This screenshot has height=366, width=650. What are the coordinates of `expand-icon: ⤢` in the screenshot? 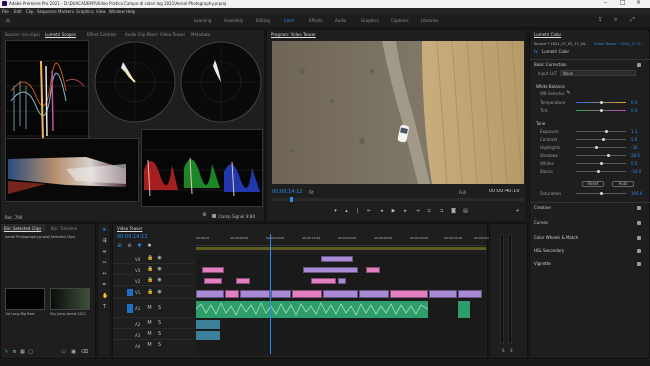 It's located at (632, 19).